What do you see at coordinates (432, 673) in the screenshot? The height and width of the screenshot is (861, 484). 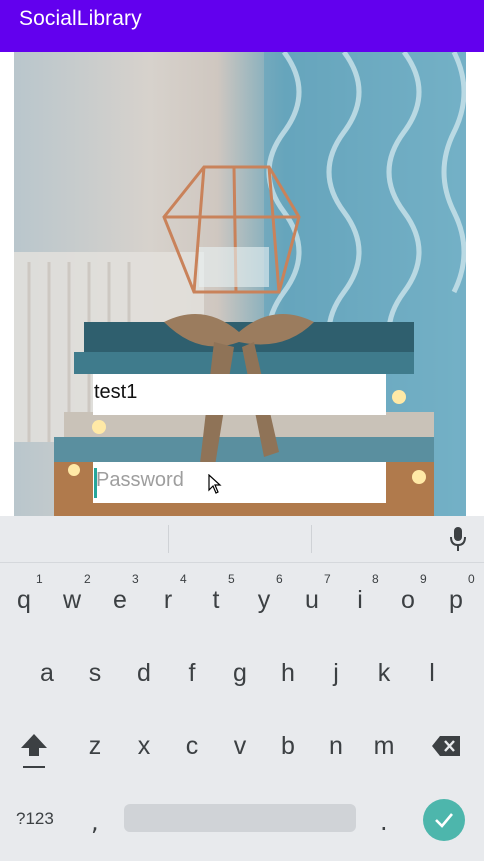 I see `key-l: l` at bounding box center [432, 673].